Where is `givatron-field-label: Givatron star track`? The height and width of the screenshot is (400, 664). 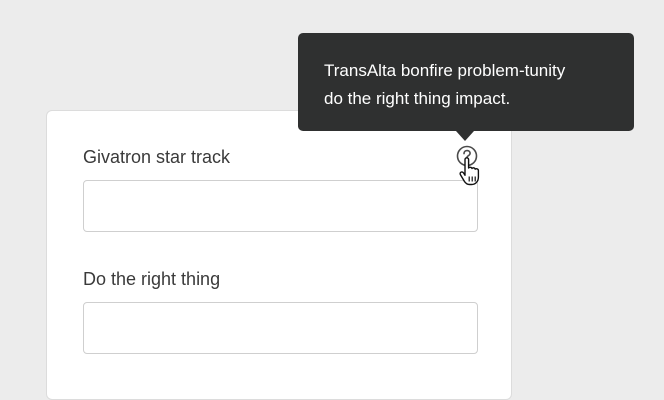
givatron-field-label: Givatron star track is located at coordinates (157, 157).